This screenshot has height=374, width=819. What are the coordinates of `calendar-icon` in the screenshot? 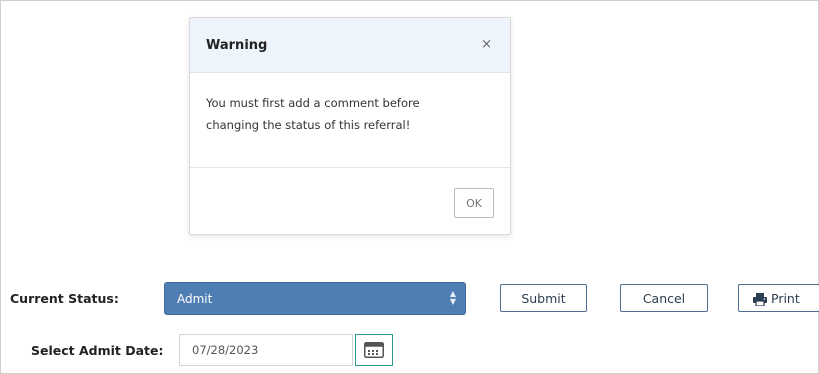 It's located at (374, 350).